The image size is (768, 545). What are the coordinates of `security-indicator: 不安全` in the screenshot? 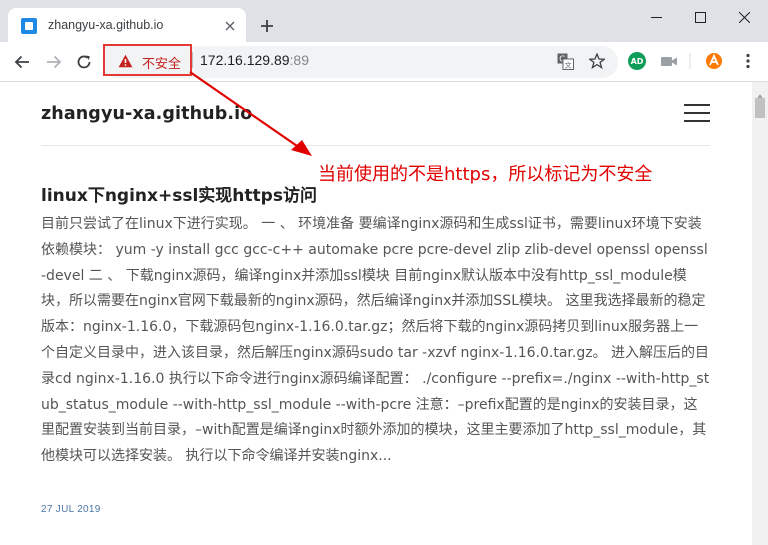 It's located at (147, 60).